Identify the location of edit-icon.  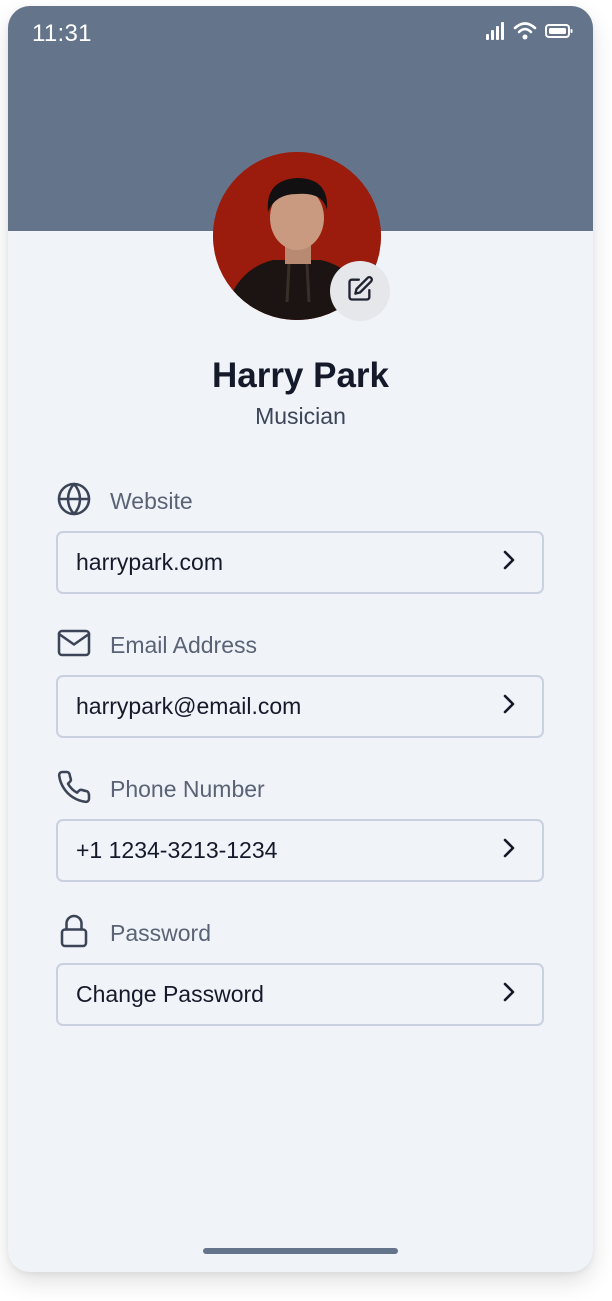
(360, 291).